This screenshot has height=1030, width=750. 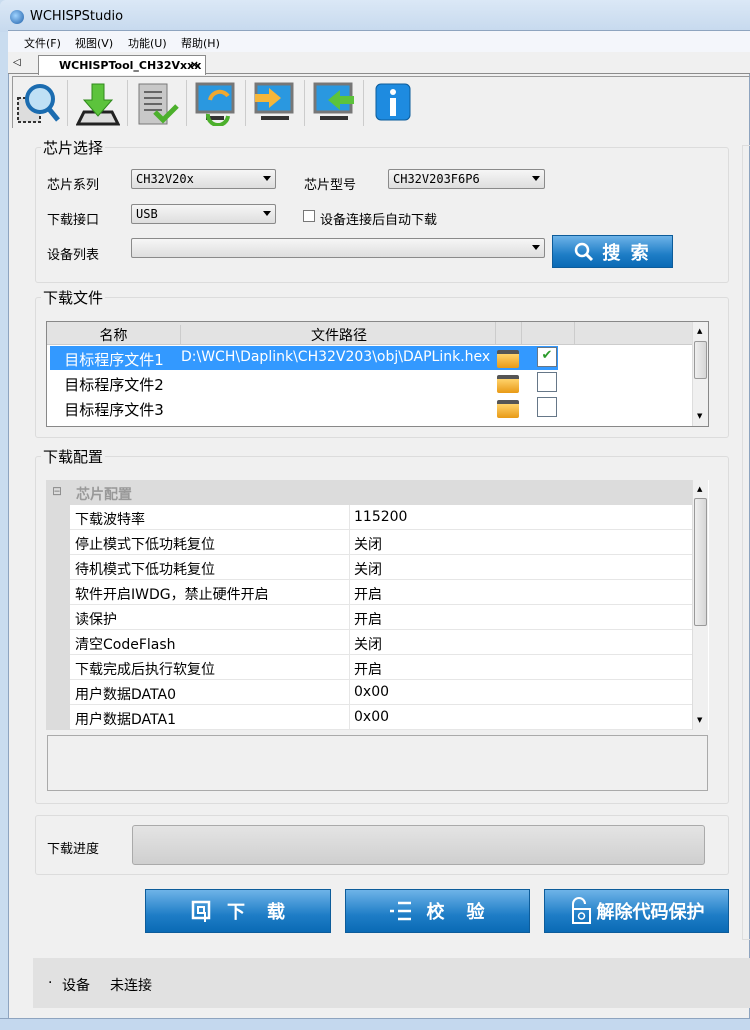 What do you see at coordinates (57, 491) in the screenshot?
I see `collapse-icon: ⊟` at bounding box center [57, 491].